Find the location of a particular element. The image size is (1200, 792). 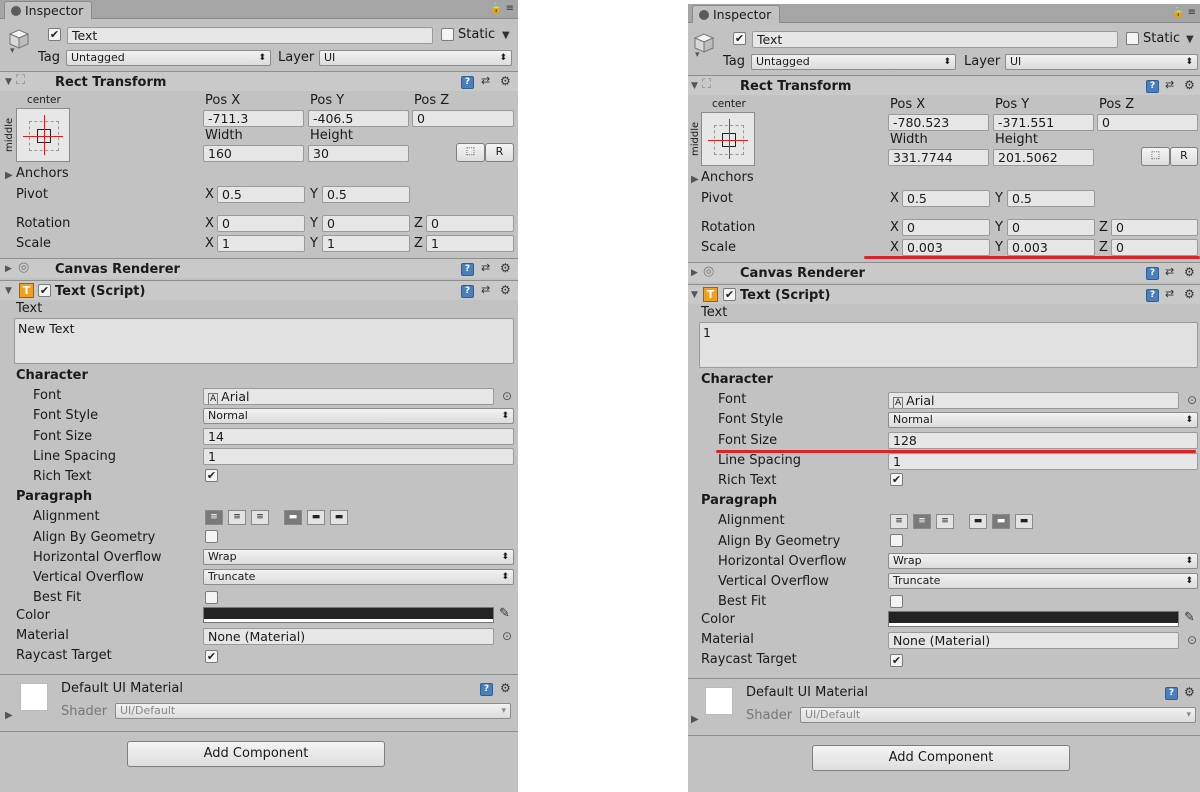

lock-icon: 🔒 ≡ is located at coordinates (1184, 12).